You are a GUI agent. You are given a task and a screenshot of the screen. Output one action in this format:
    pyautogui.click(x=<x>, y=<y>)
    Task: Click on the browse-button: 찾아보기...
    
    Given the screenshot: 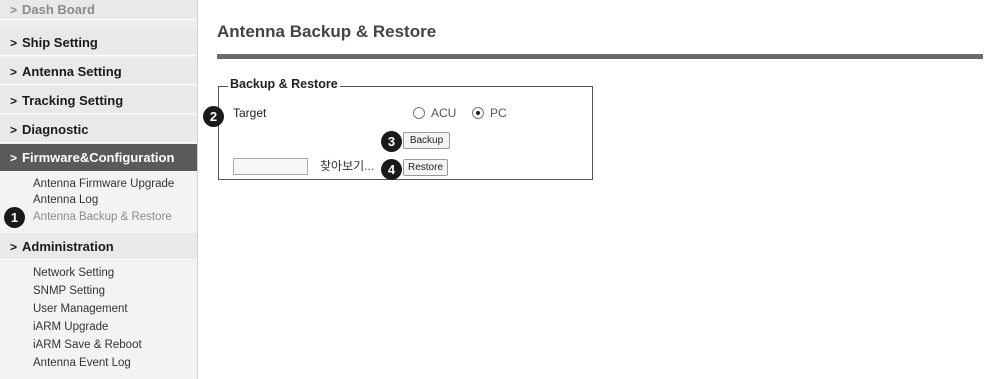 What is the action you would take?
    pyautogui.click(x=347, y=166)
    